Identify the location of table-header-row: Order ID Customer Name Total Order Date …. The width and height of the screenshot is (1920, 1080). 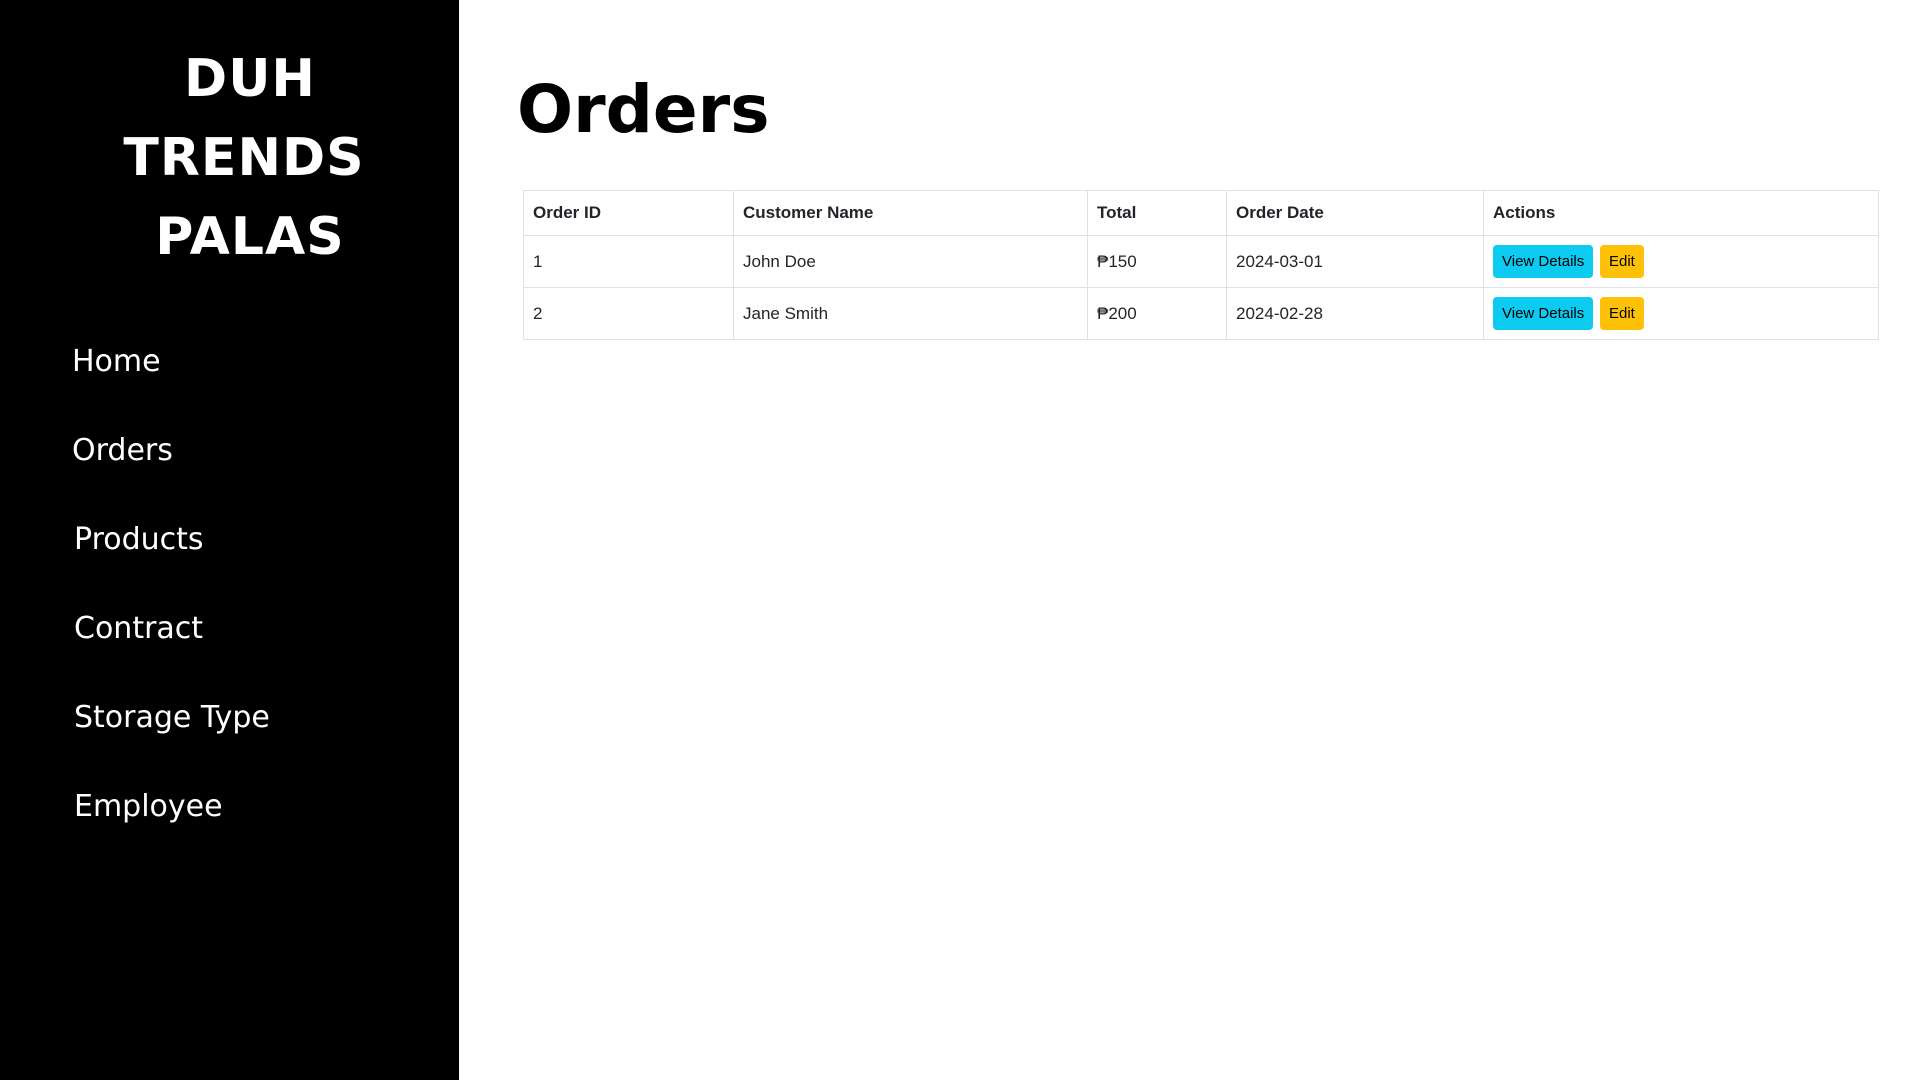
(1201, 213).